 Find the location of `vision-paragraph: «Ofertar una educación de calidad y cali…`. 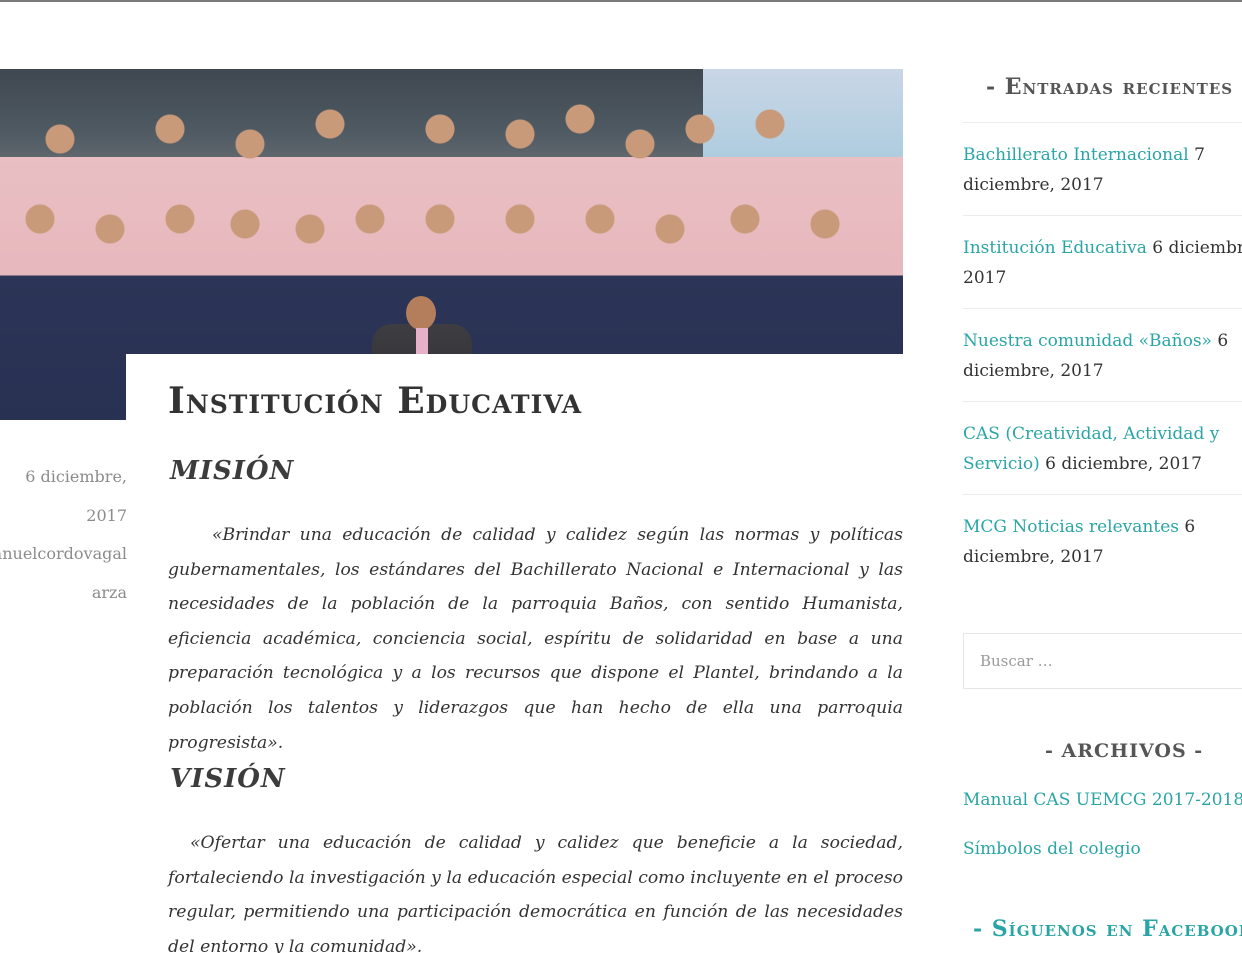

vision-paragraph: «Ofertar una educación de calidad y cali… is located at coordinates (535, 893).